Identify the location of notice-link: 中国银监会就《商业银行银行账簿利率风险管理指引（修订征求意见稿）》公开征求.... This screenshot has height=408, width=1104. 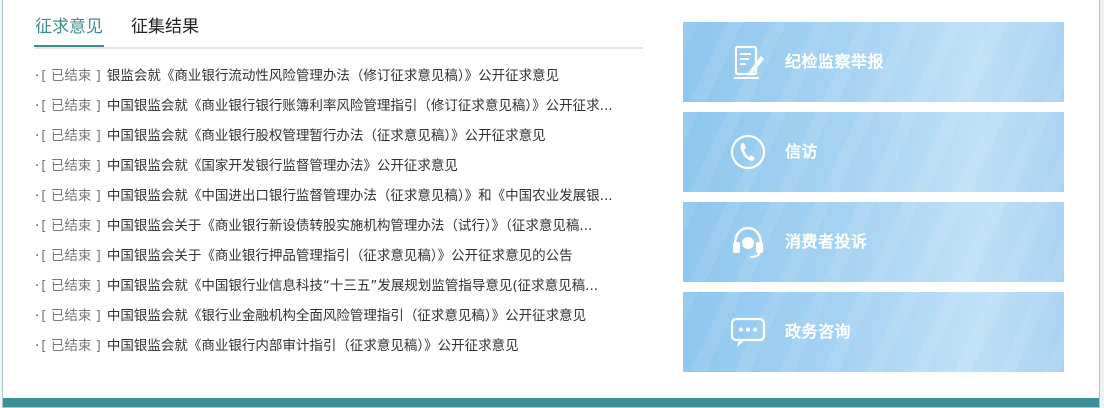
(360, 106).